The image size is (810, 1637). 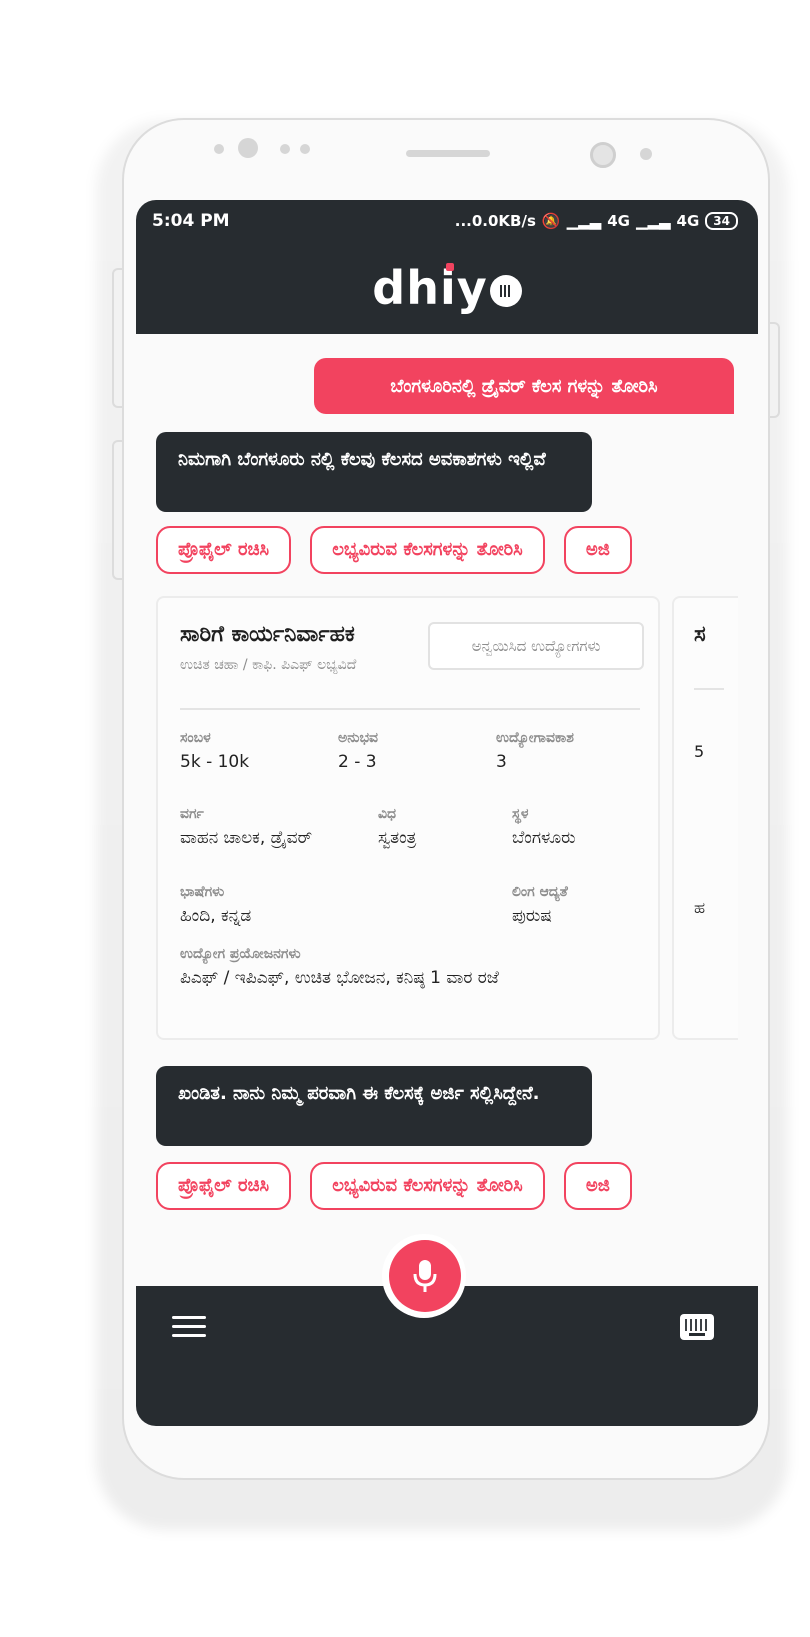 What do you see at coordinates (700, 634) in the screenshot?
I see `next-card-title: ಸ` at bounding box center [700, 634].